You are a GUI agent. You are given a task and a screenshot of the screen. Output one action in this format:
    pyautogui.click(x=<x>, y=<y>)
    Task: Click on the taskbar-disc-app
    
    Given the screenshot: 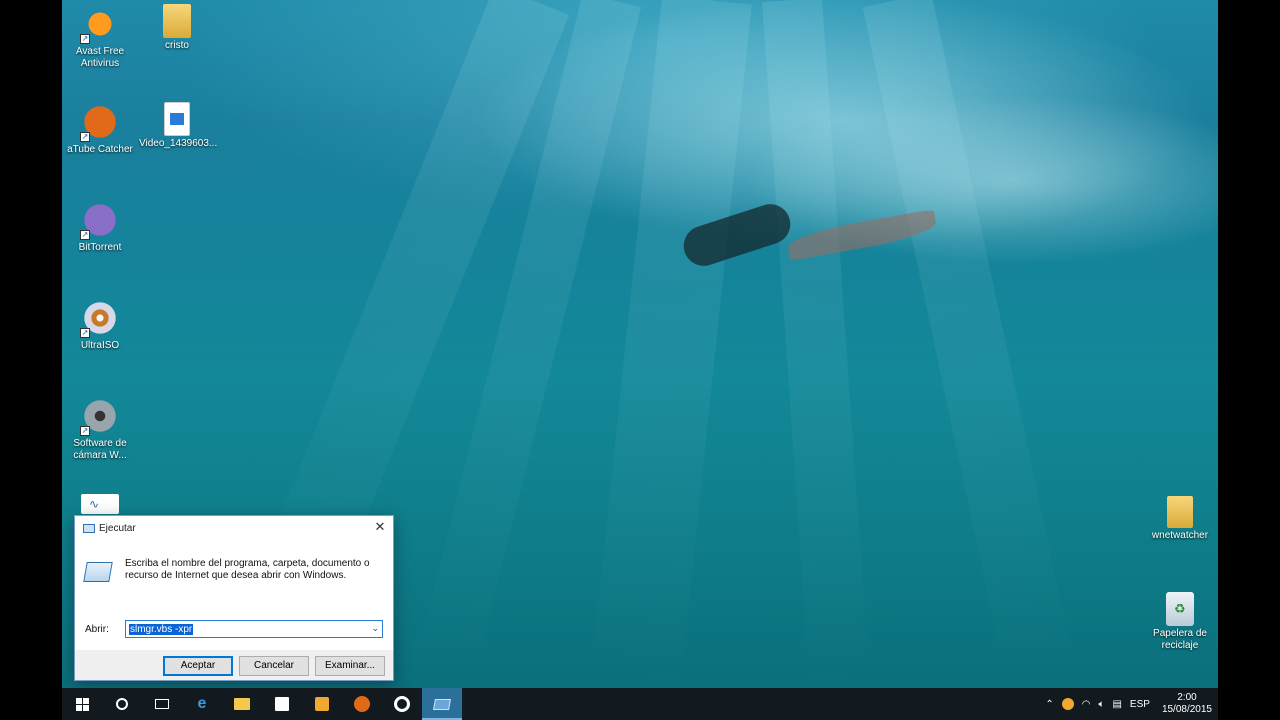 What is the action you would take?
    pyautogui.click(x=402, y=704)
    